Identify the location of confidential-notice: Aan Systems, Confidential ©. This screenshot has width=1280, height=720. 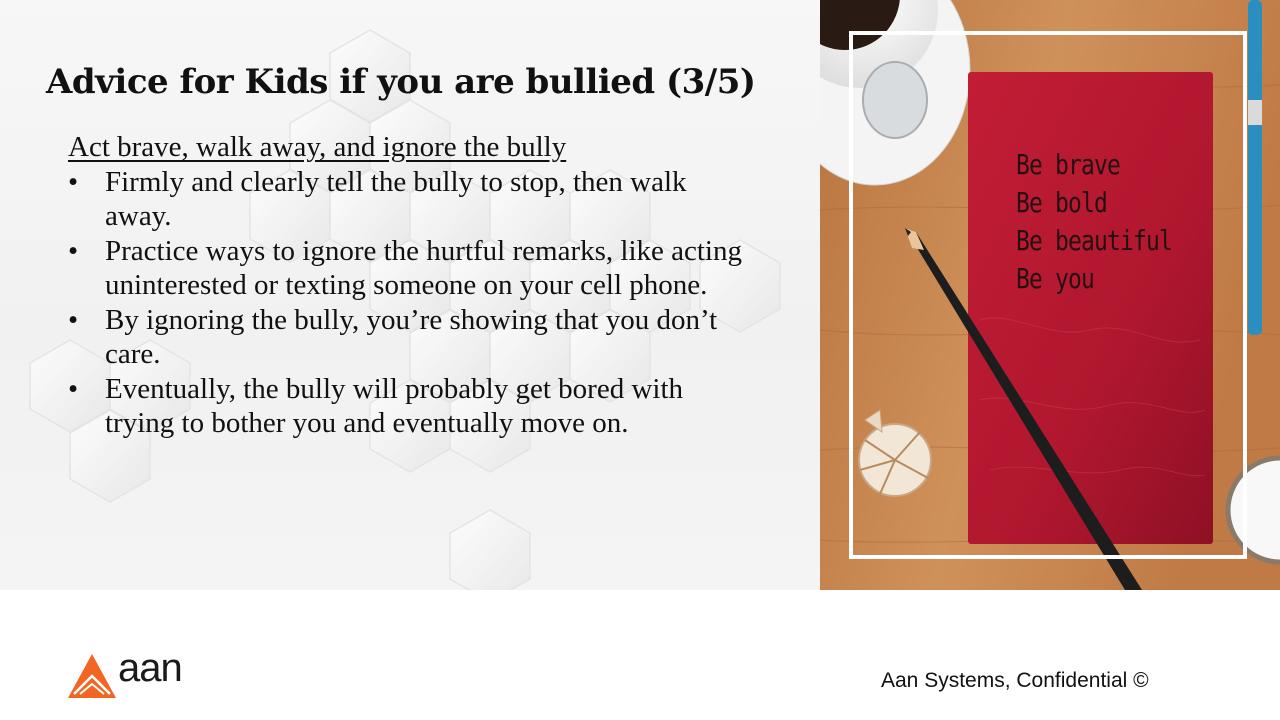
(1015, 680).